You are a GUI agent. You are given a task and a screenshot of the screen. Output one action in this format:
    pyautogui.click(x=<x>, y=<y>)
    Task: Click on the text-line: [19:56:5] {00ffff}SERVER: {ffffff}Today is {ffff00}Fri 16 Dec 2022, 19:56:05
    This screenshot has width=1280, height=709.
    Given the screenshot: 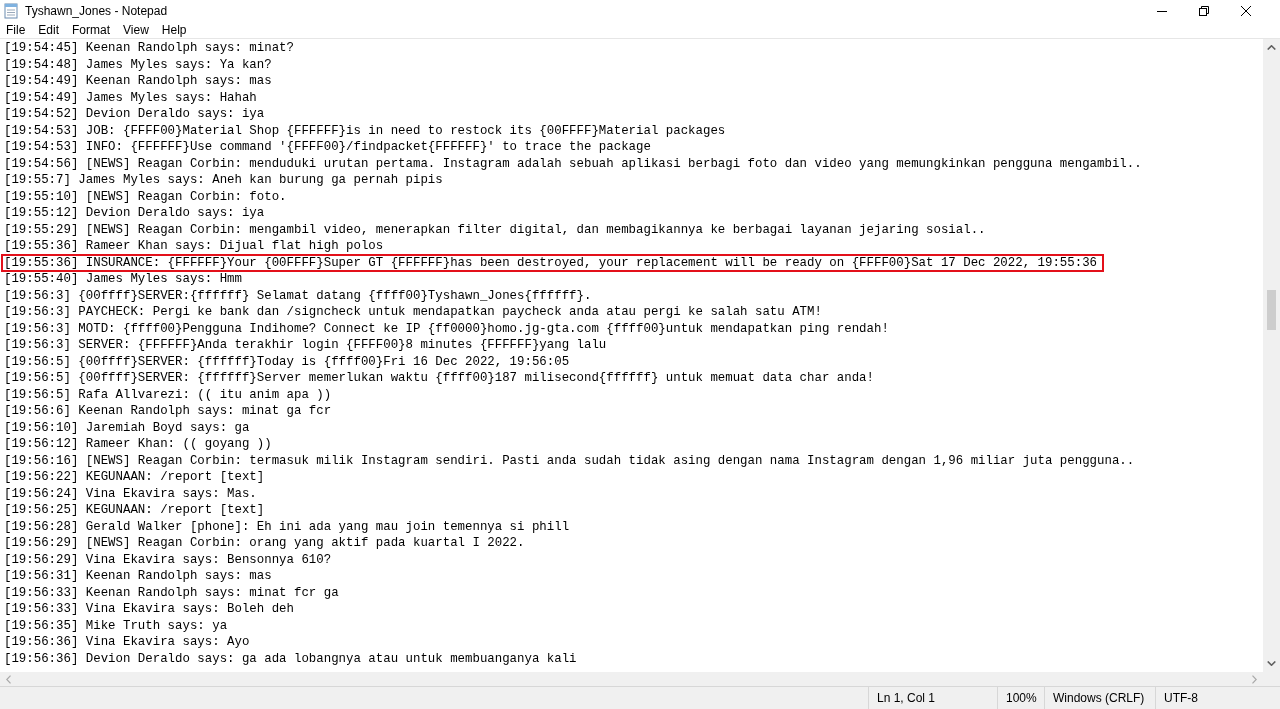 What is the action you would take?
    pyautogui.click(x=287, y=361)
    